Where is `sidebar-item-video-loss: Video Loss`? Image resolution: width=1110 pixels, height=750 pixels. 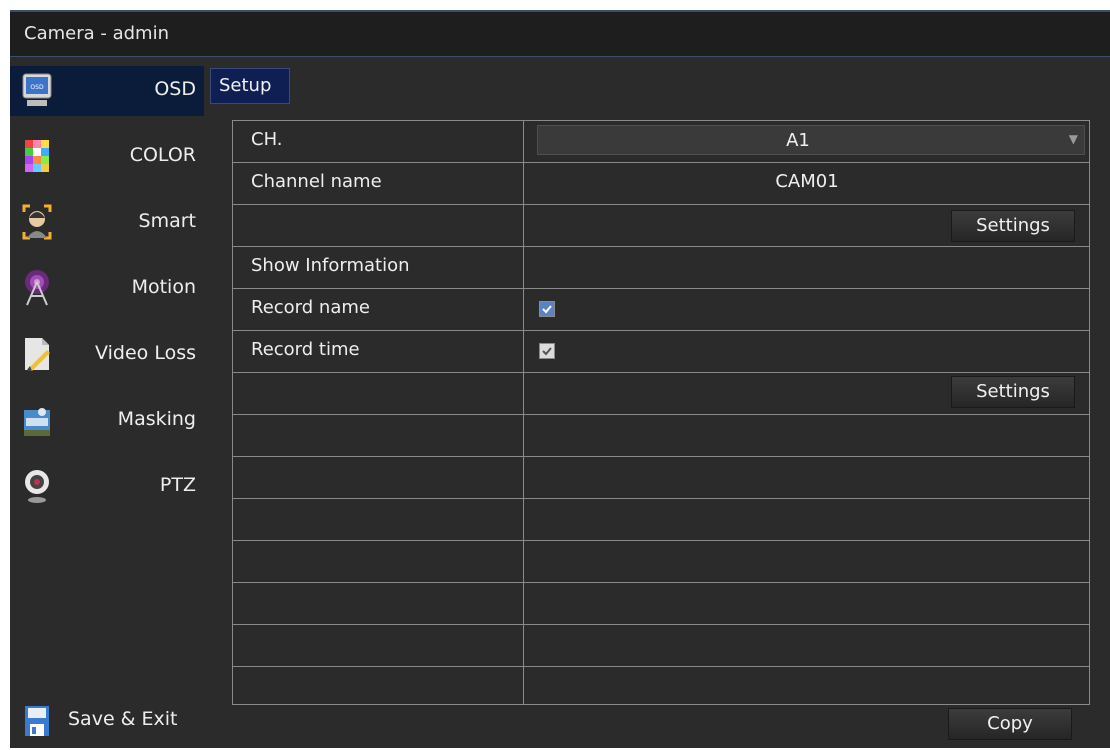
sidebar-item-video-loss: Video Loss is located at coordinates (107, 355).